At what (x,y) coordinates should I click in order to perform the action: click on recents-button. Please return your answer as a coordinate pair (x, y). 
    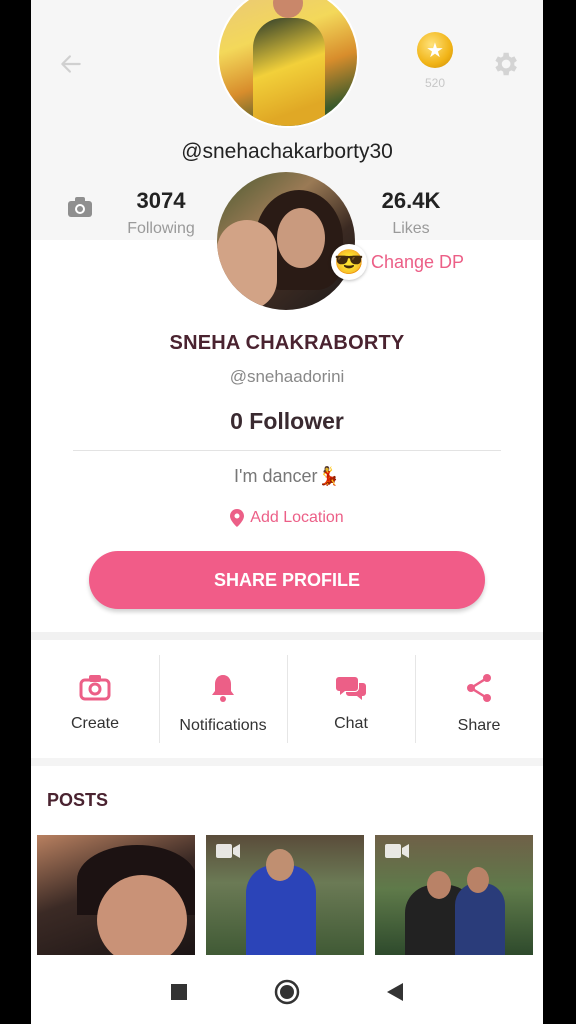
    Looking at the image, I should click on (179, 992).